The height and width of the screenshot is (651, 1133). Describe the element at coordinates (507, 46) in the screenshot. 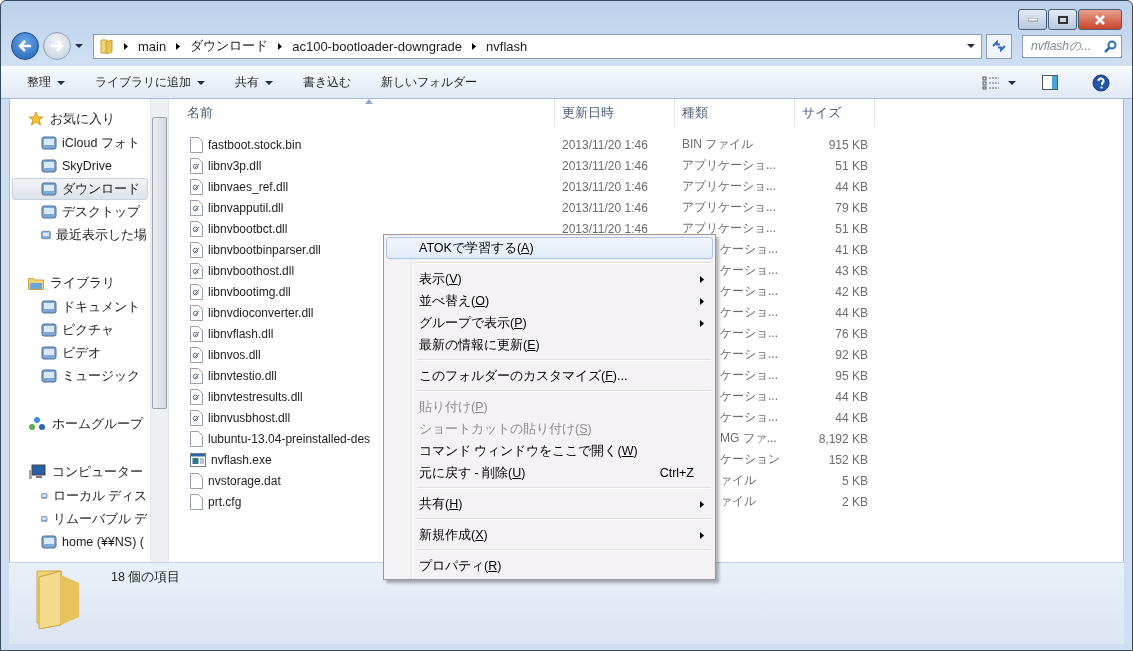

I see `breadcrumb-segment: nvflash` at that location.